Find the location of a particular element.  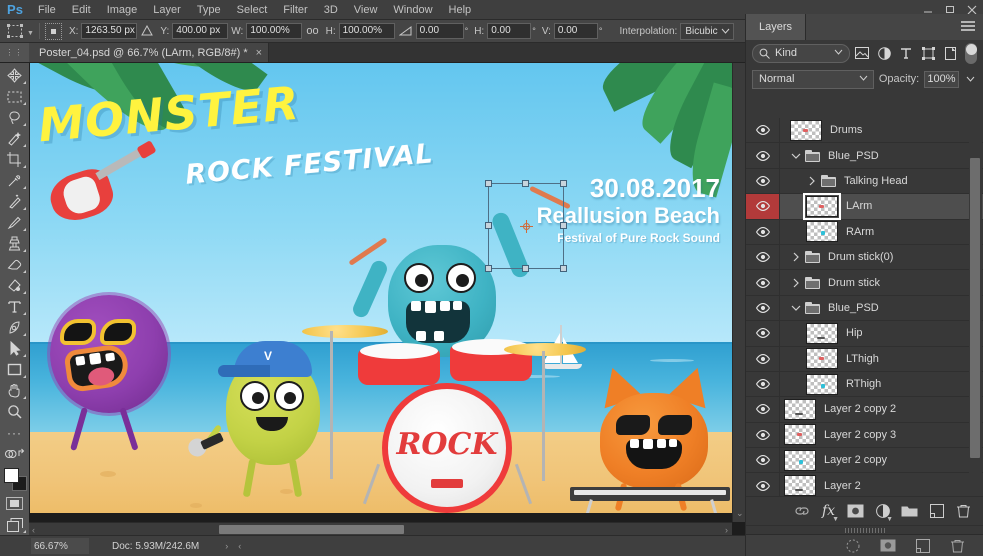

chevron-left-icon: ‹ is located at coordinates (33, 530).